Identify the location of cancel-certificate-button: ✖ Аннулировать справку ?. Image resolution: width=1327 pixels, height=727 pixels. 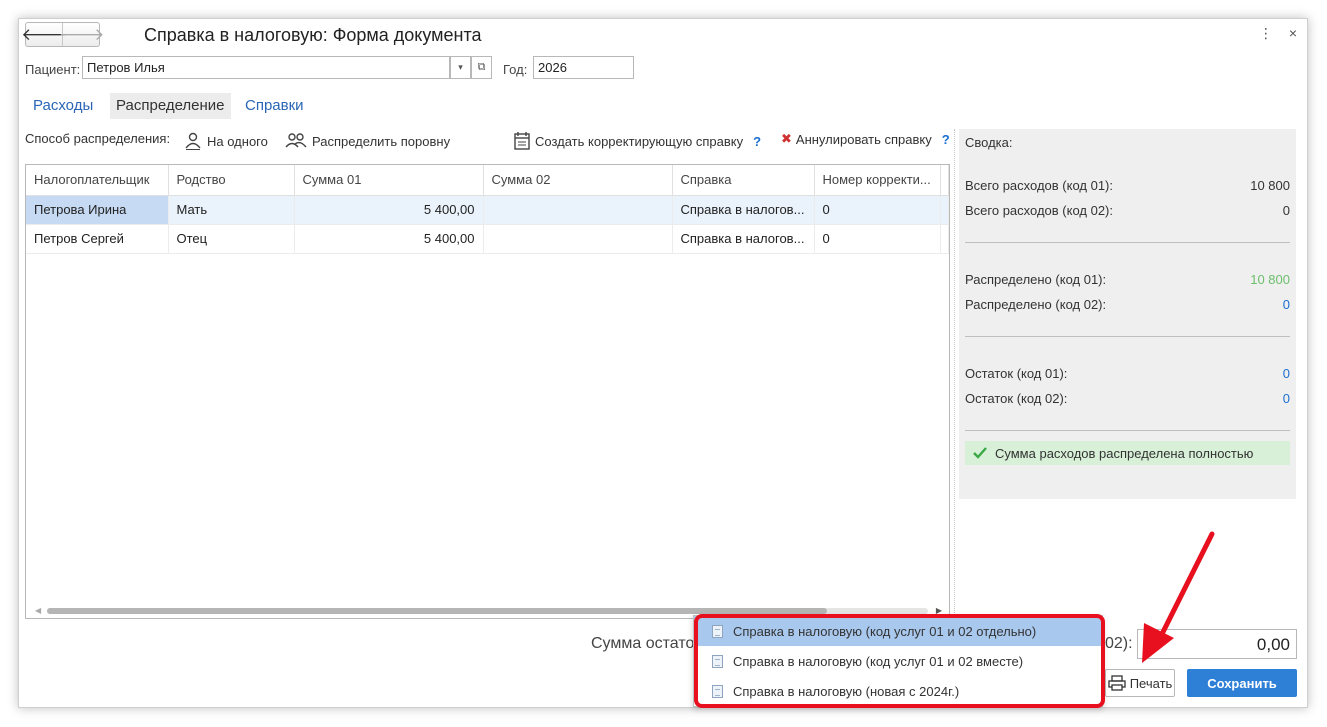
(865, 139).